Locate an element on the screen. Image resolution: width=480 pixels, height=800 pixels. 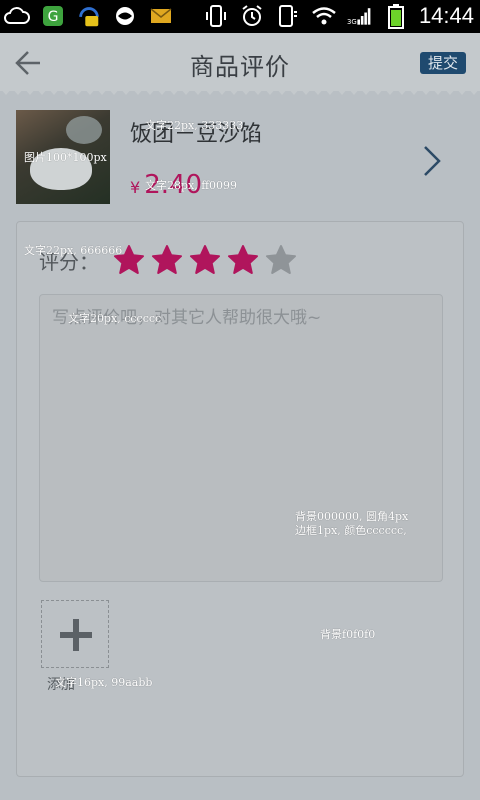
wifi-icon is located at coordinates (324, 16).